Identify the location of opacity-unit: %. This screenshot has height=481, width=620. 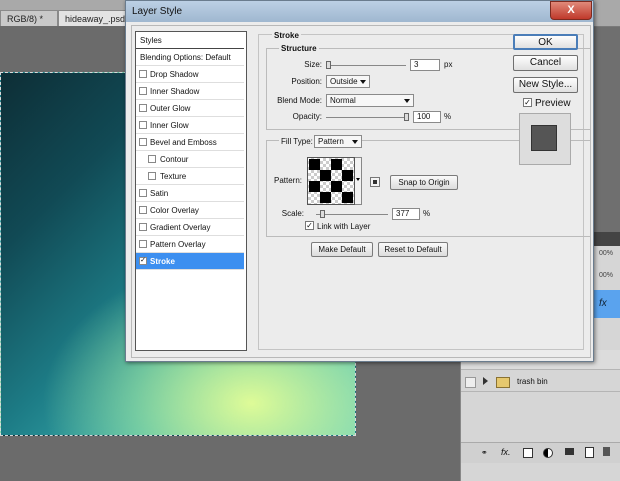
(448, 116).